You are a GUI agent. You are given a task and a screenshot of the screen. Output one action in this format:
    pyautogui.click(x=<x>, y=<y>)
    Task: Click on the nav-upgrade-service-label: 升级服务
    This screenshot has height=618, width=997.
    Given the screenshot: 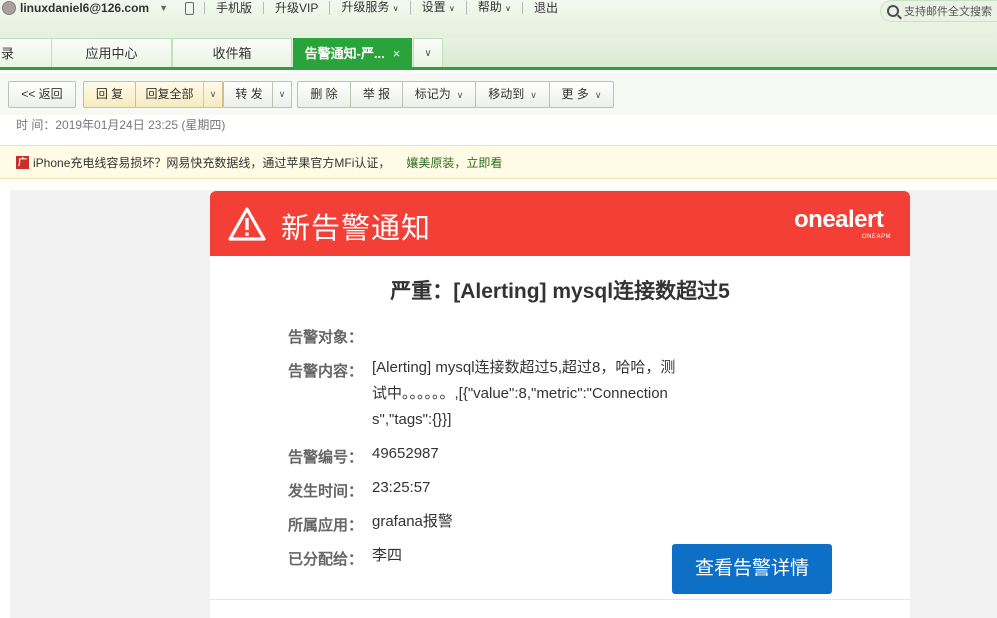 What is the action you would take?
    pyautogui.click(x=365, y=7)
    